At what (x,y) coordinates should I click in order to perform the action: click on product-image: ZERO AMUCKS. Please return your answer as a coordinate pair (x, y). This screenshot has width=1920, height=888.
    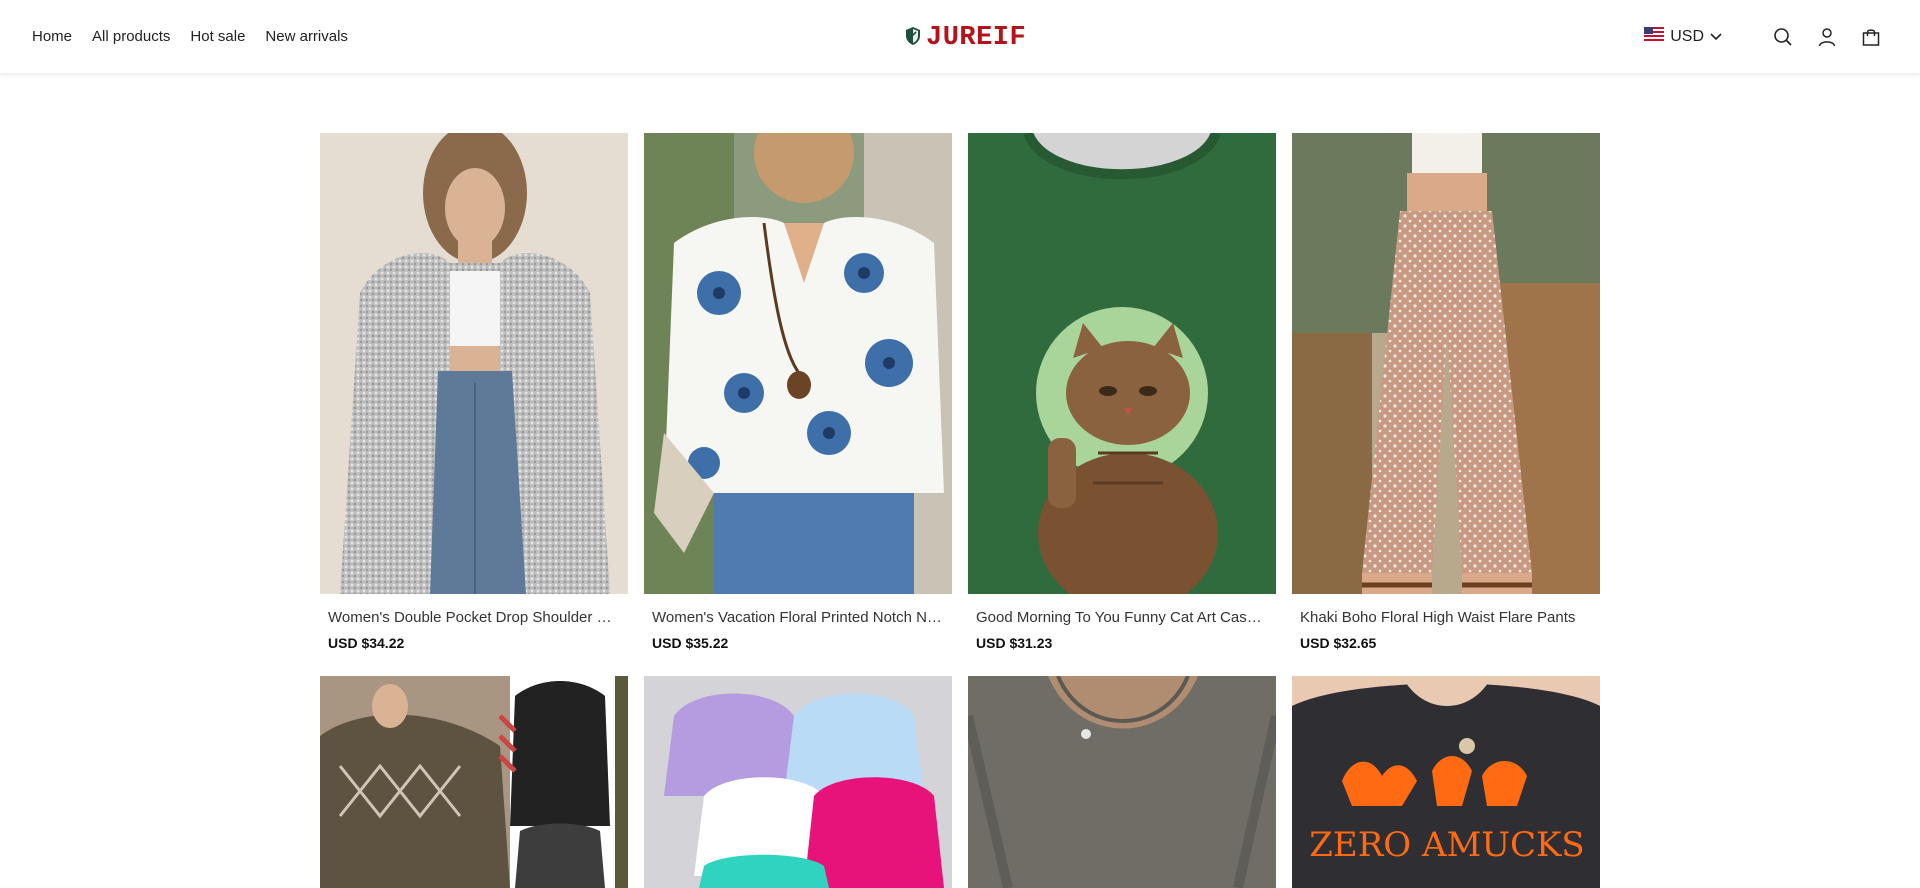
    Looking at the image, I should click on (1446, 782).